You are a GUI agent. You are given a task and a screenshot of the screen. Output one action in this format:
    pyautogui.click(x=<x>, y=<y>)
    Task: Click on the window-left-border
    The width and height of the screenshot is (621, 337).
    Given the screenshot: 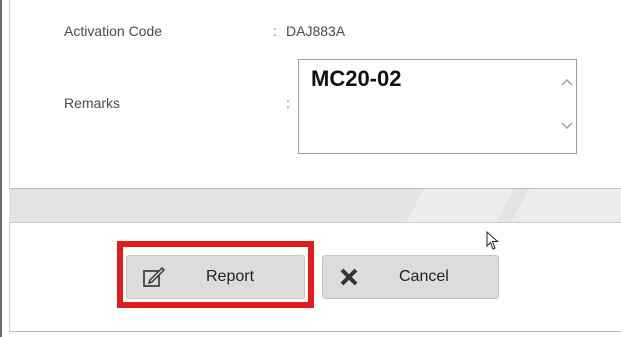 What is the action you would take?
    pyautogui.click(x=1, y=168)
    